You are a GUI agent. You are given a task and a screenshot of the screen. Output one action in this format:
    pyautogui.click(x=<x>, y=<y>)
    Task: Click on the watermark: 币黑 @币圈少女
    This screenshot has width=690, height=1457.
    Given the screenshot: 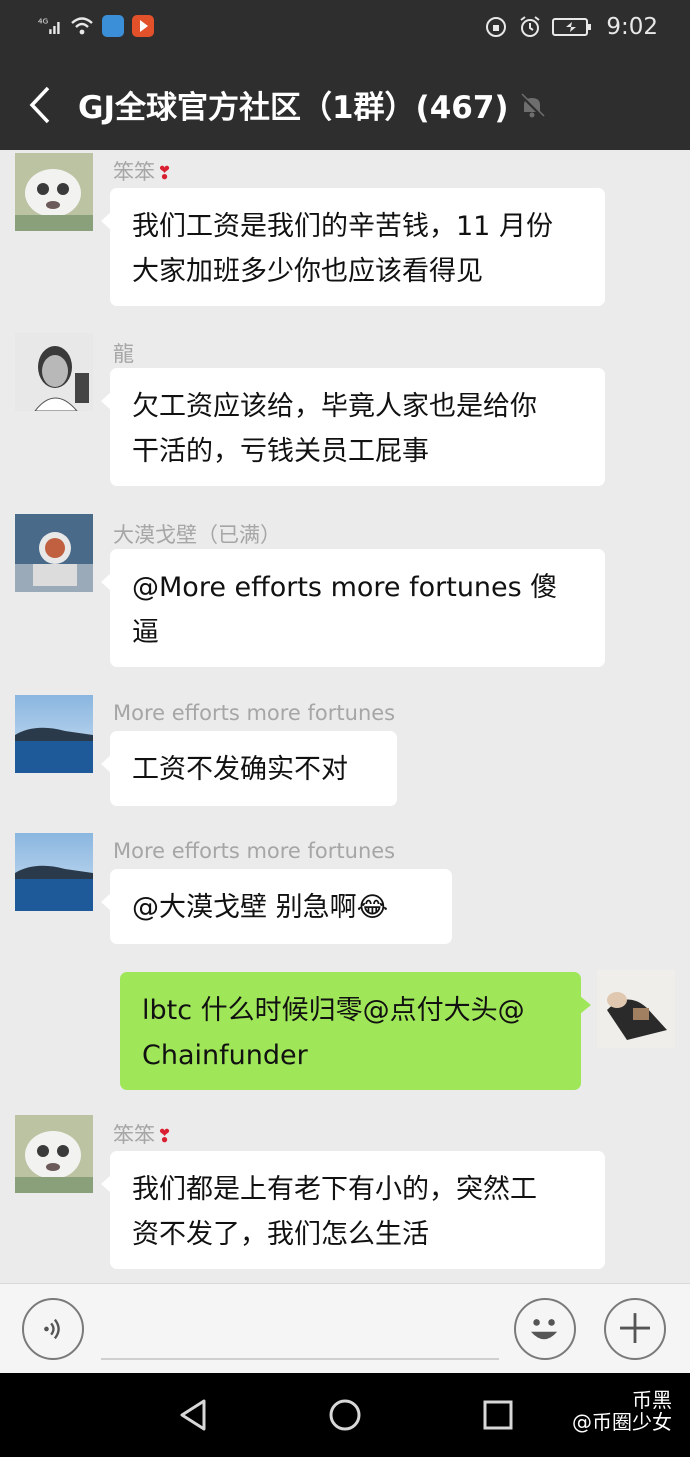 What is the action you would take?
    pyautogui.click(x=622, y=1411)
    